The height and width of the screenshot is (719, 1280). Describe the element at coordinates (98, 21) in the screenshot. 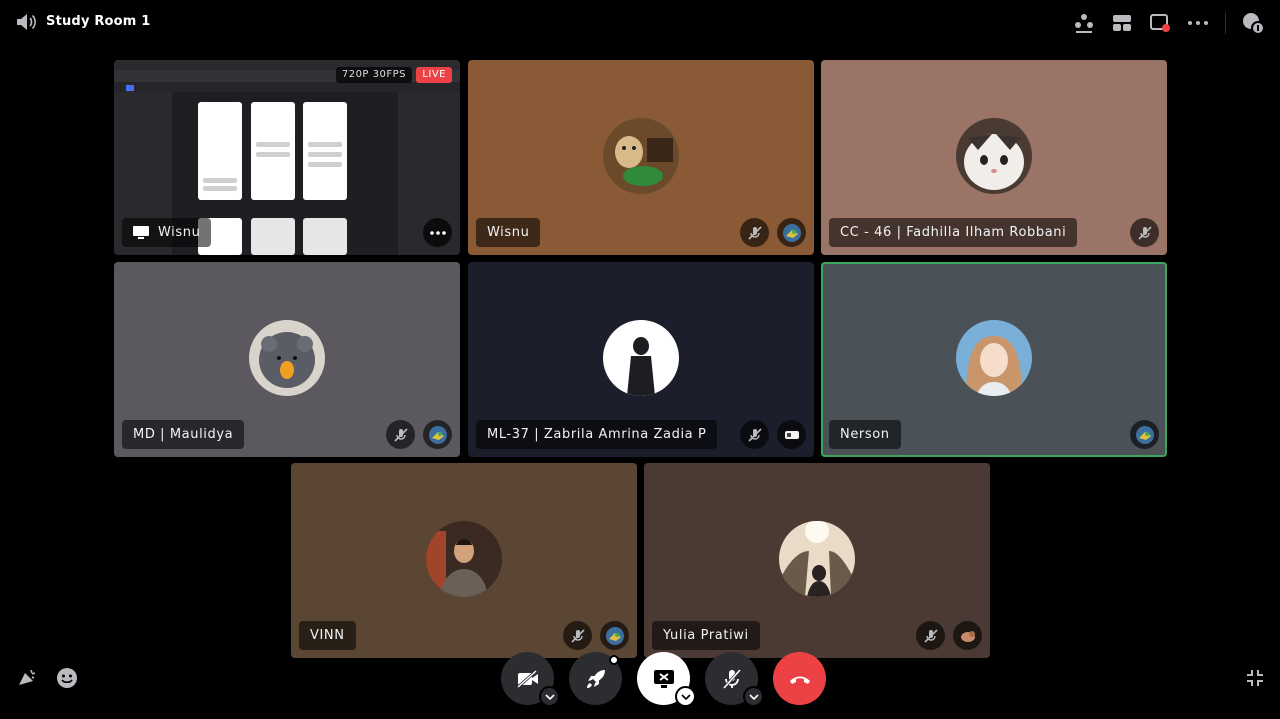

I see `room-title: Study Room 1` at that location.